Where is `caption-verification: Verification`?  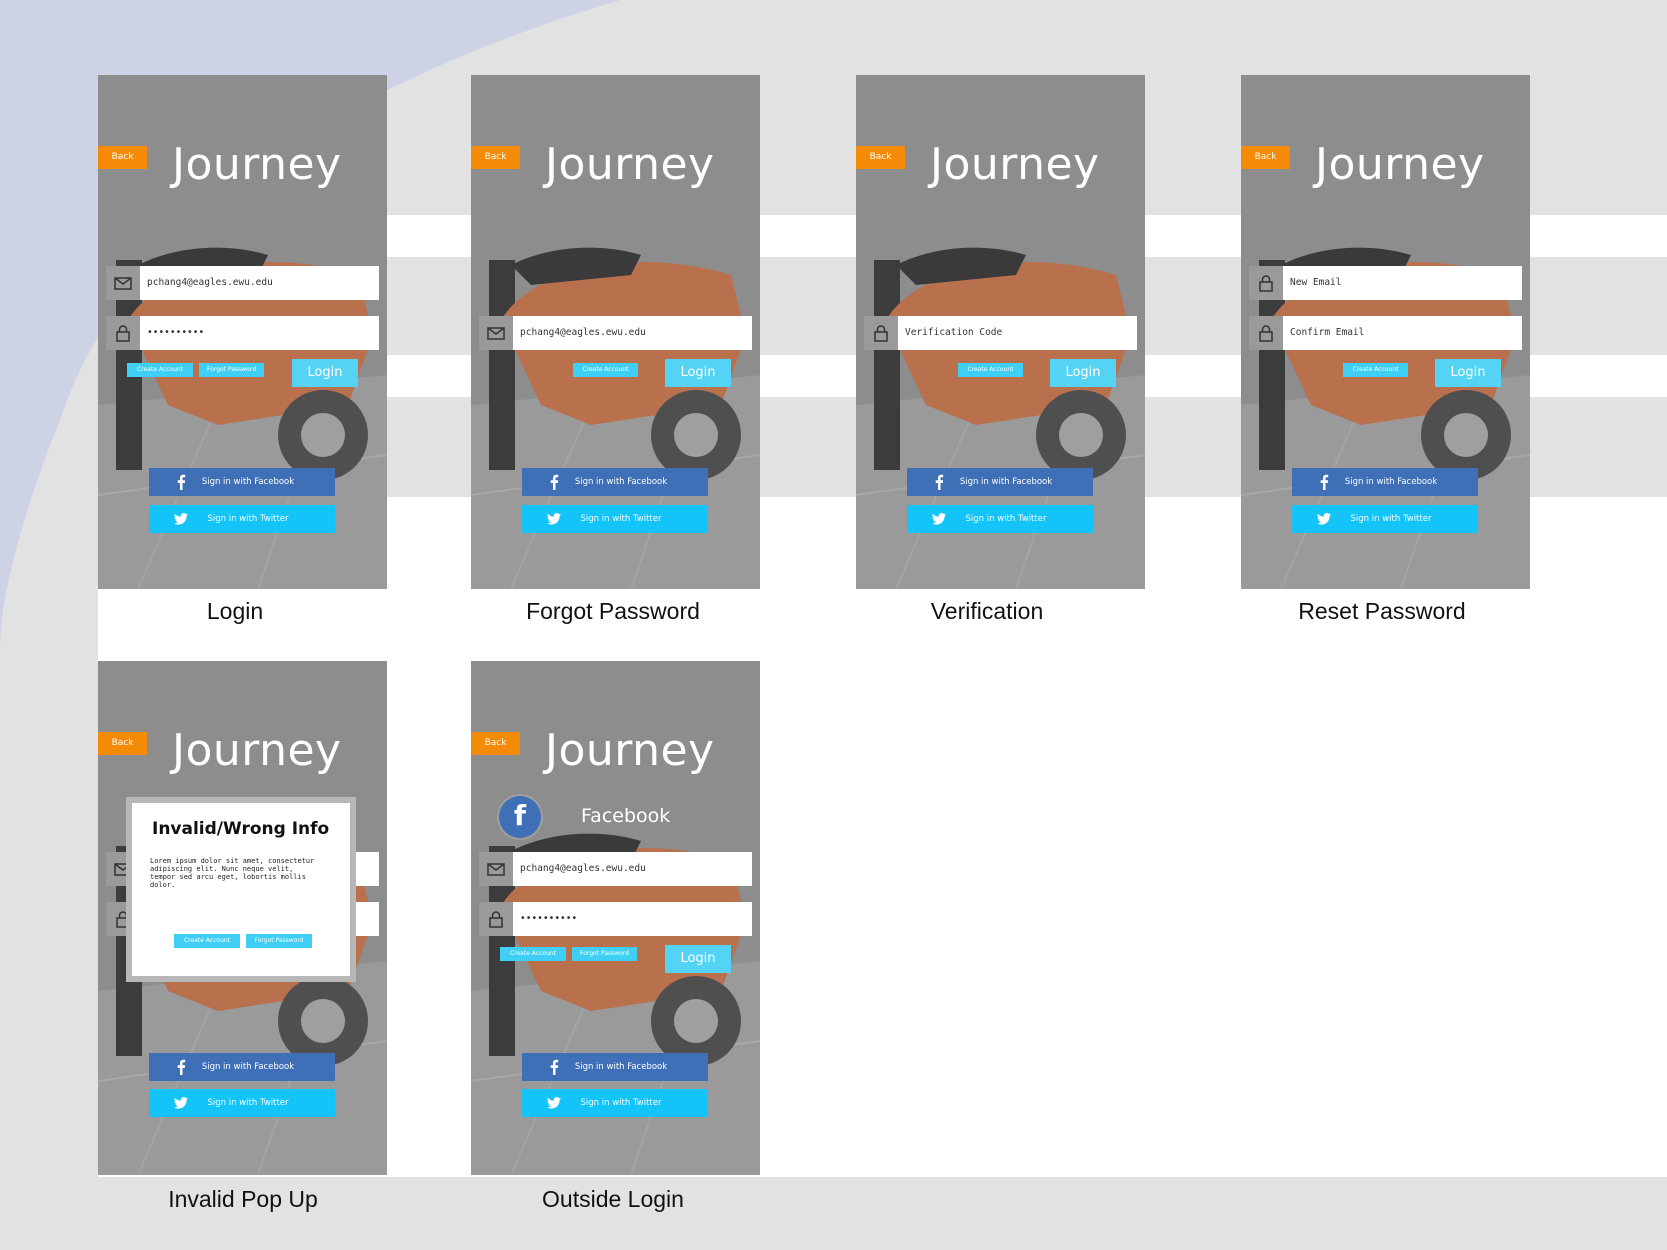 caption-verification: Verification is located at coordinates (987, 611).